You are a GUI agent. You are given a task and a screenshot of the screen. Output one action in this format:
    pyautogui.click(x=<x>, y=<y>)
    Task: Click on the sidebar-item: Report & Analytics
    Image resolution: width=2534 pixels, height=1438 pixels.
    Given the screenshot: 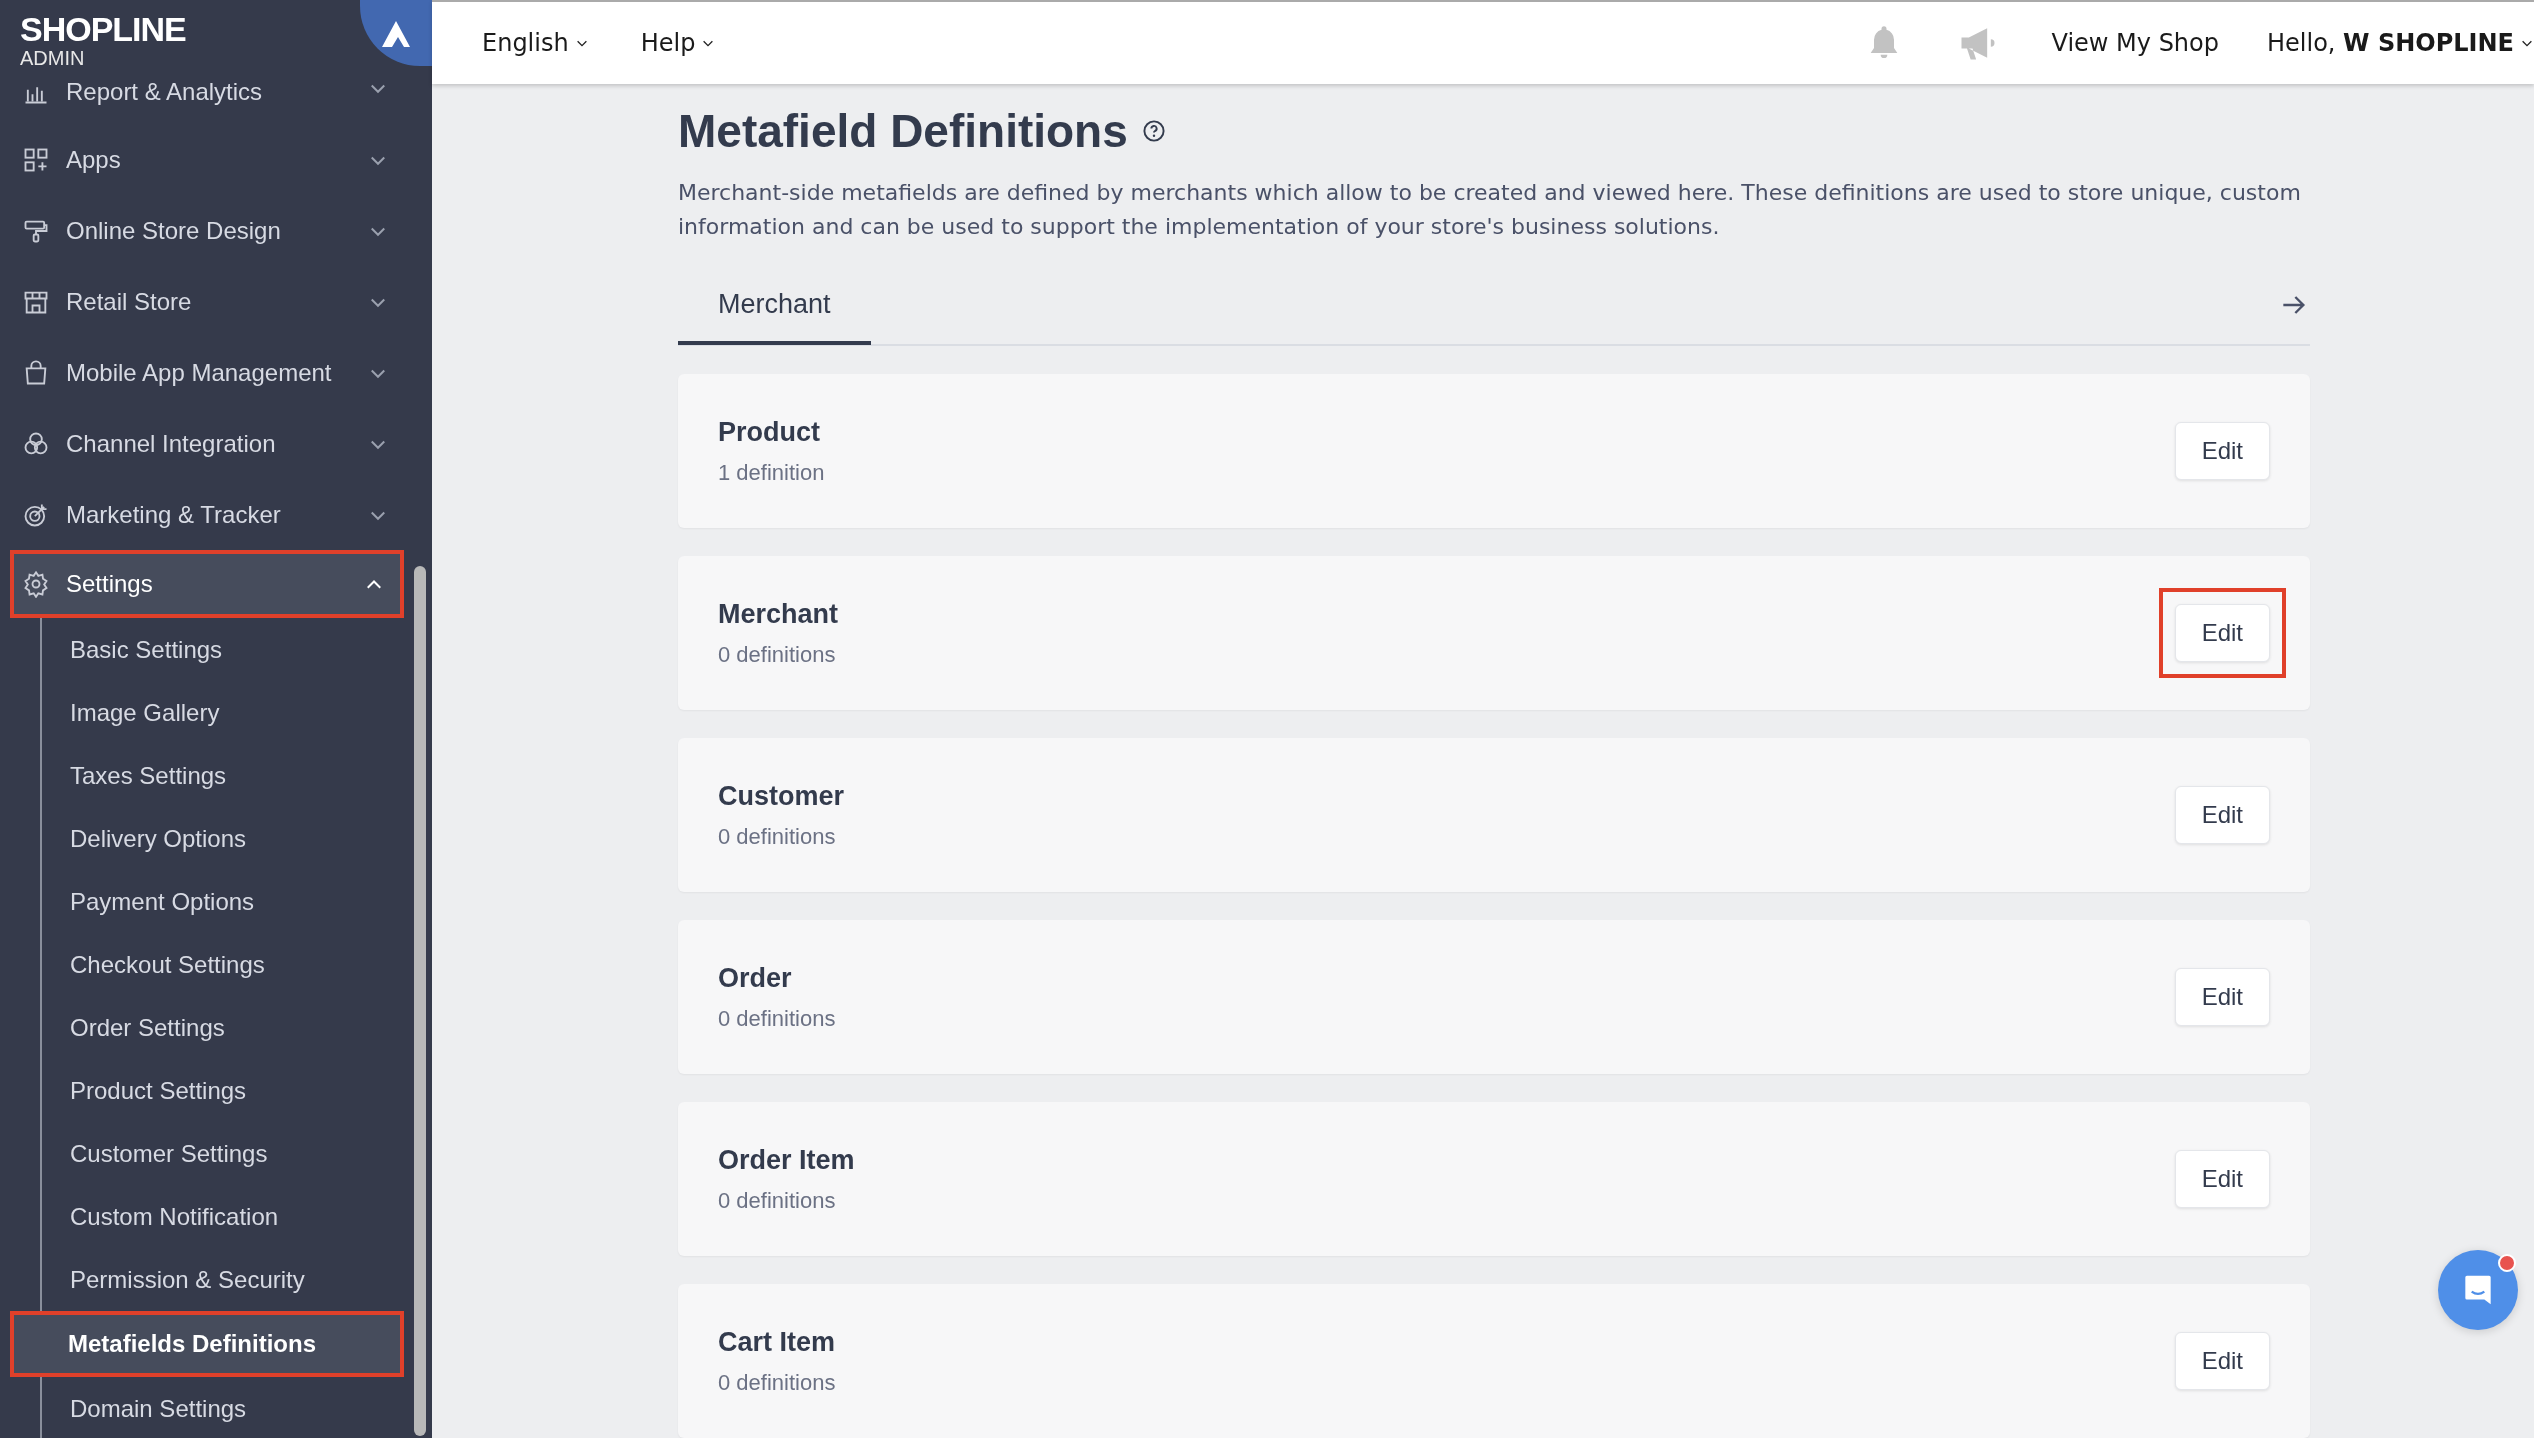 What is the action you would take?
    pyautogui.click(x=204, y=101)
    